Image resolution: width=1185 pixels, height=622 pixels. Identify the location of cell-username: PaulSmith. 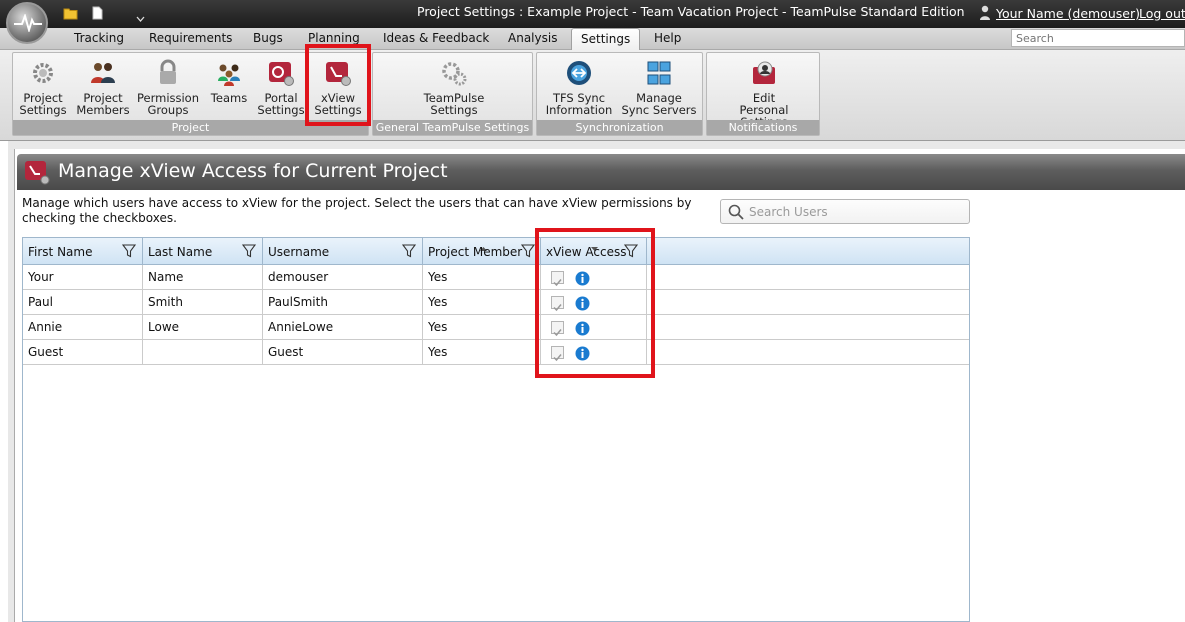
(343, 302).